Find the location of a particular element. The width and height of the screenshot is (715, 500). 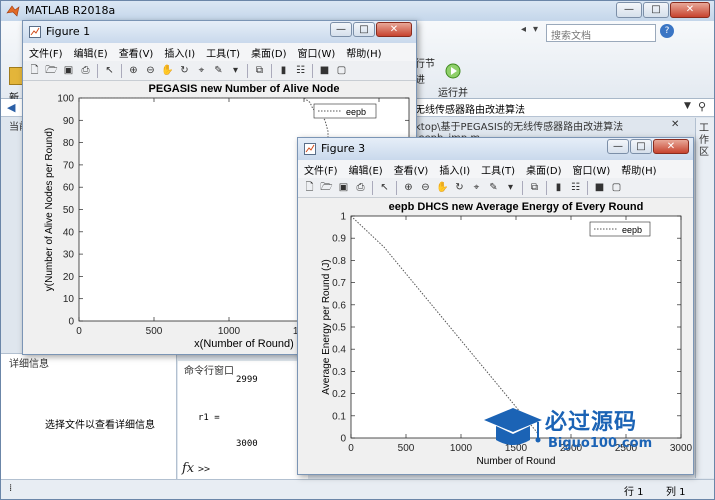

x-tick-label: 3000 is located at coordinates (681, 448).